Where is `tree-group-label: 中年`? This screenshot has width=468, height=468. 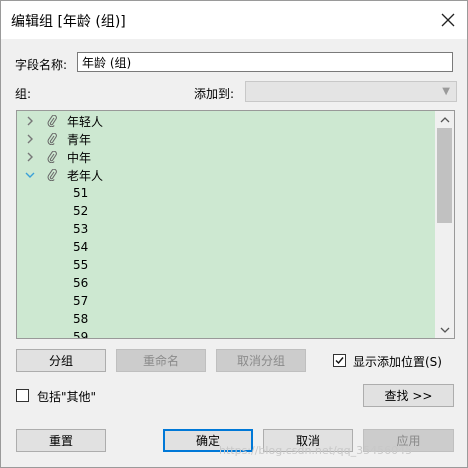
tree-group-label: 中年 is located at coordinates (79, 157).